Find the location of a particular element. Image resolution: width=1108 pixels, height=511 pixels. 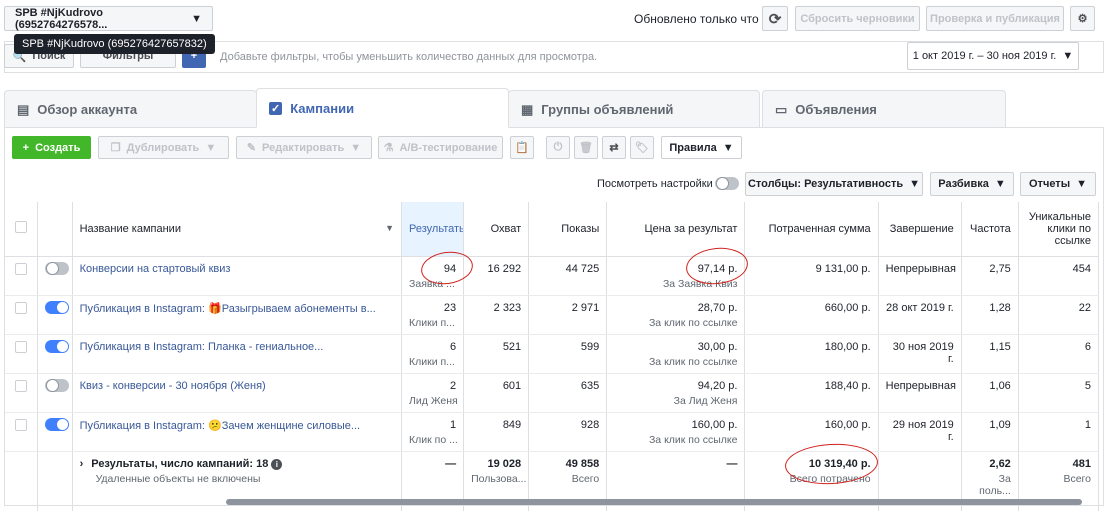

campaign-name-link: Конверсии на стартовый квиз is located at coordinates (155, 269).